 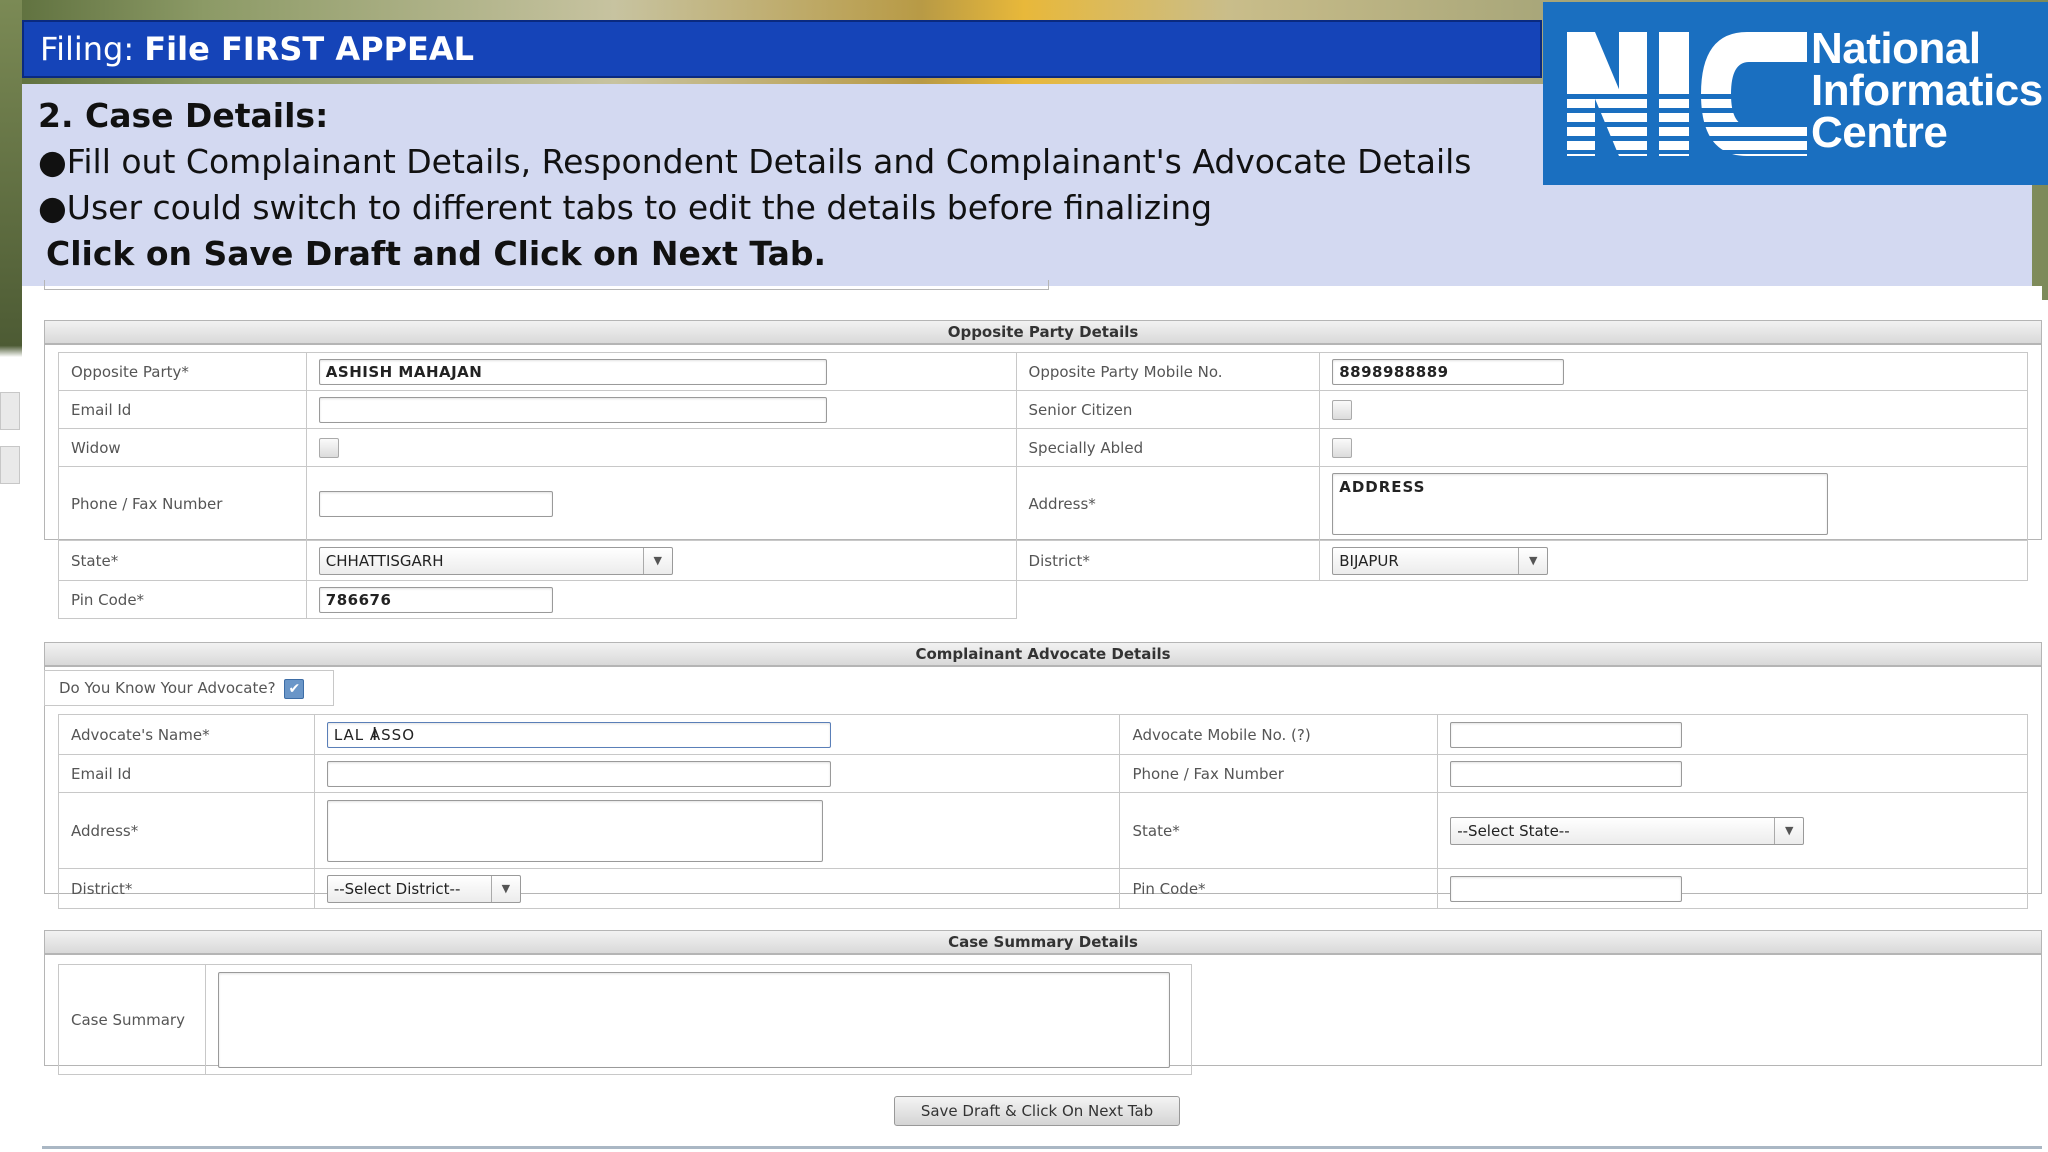 What do you see at coordinates (1043, 773) in the screenshot?
I see `table-row: Email Id Phone / Fax Number` at bounding box center [1043, 773].